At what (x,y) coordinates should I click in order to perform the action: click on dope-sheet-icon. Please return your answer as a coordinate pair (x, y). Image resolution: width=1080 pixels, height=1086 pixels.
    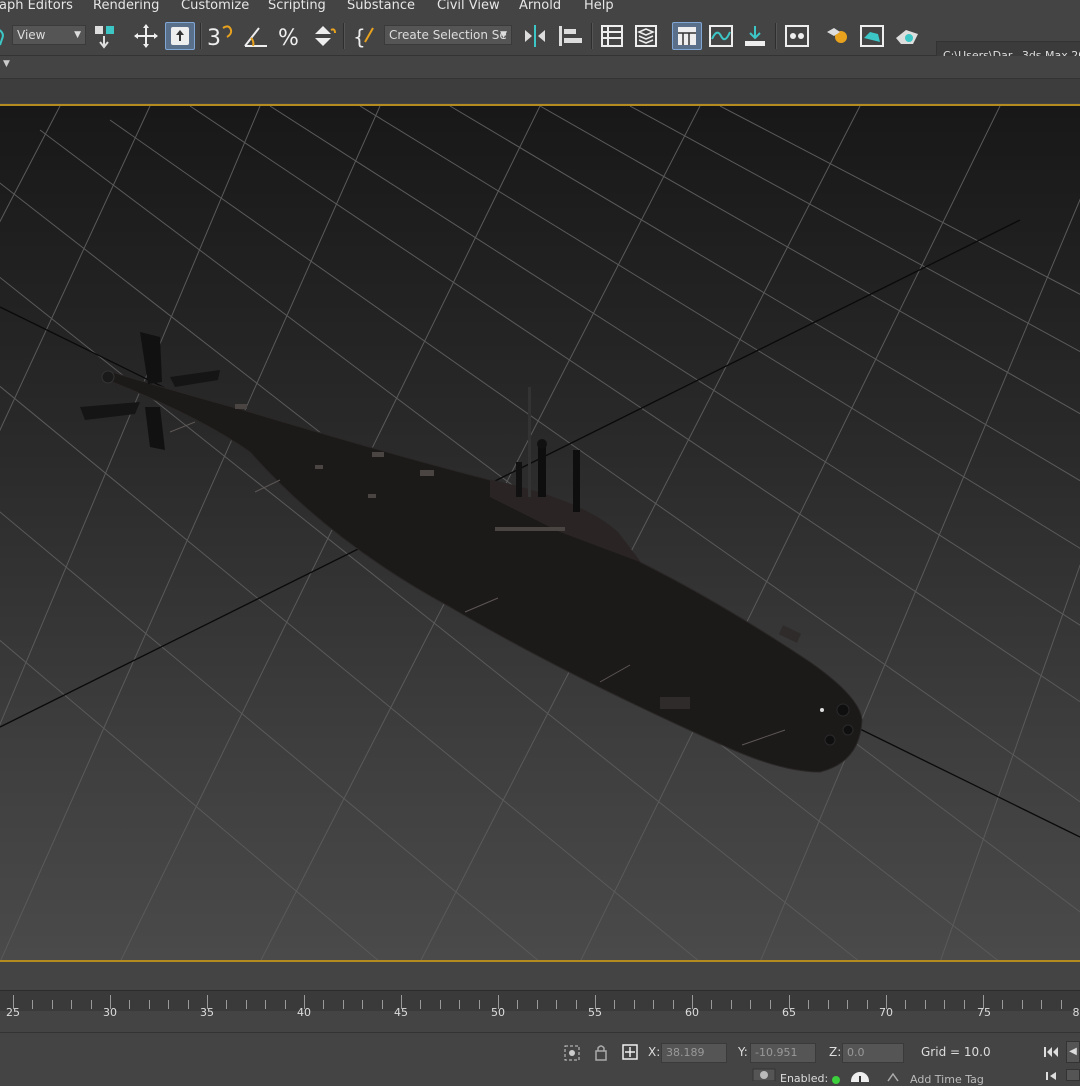
    Looking at the image, I should click on (755, 36).